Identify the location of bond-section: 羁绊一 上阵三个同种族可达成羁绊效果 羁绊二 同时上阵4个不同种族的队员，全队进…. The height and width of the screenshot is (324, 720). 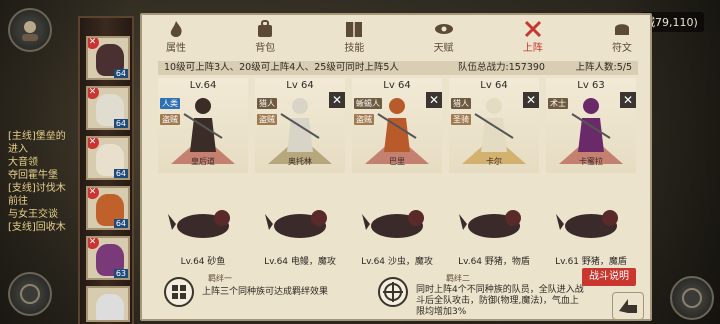
(398, 296).